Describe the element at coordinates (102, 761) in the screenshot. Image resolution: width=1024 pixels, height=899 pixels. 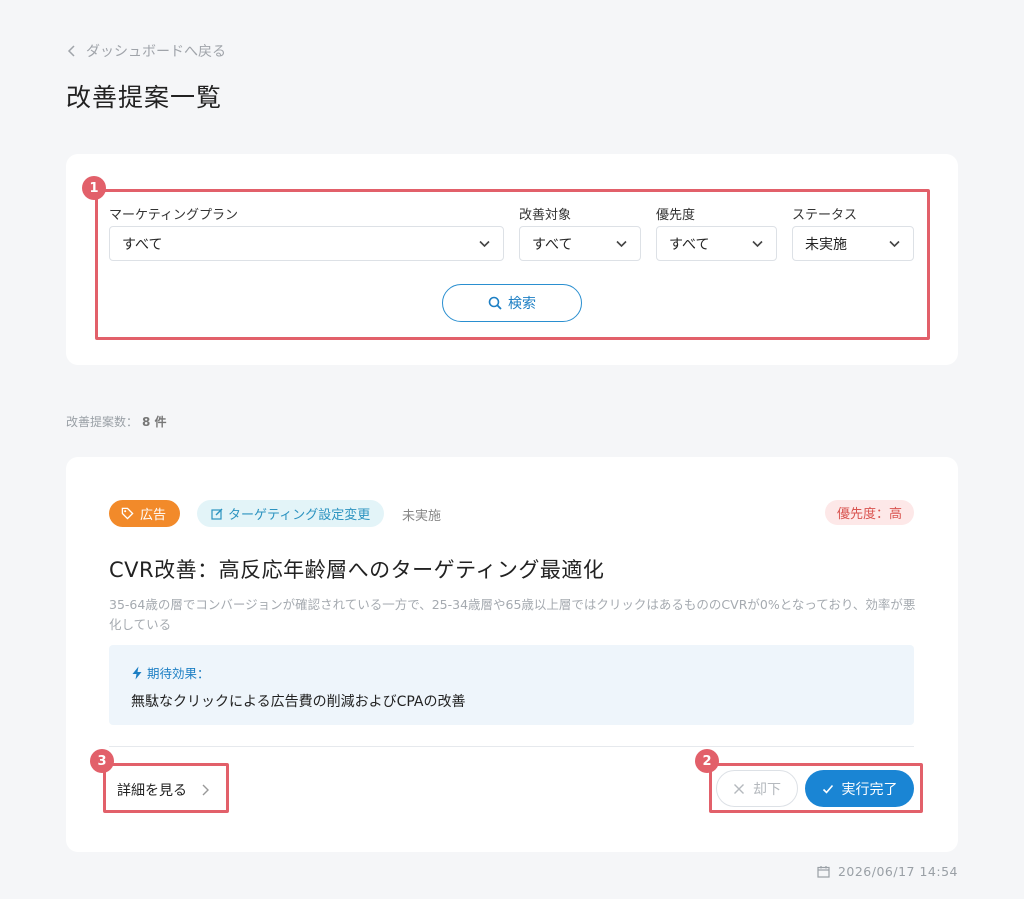
I see `annotation-marker-3: 3` at that location.